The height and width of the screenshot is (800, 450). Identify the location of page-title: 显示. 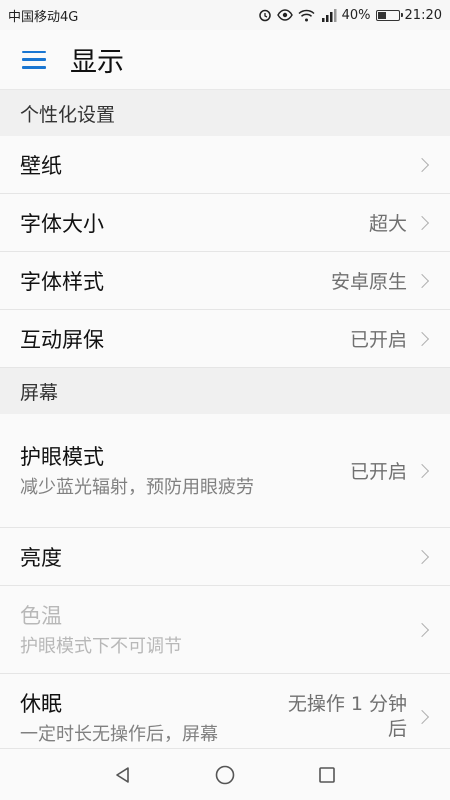
(97, 62).